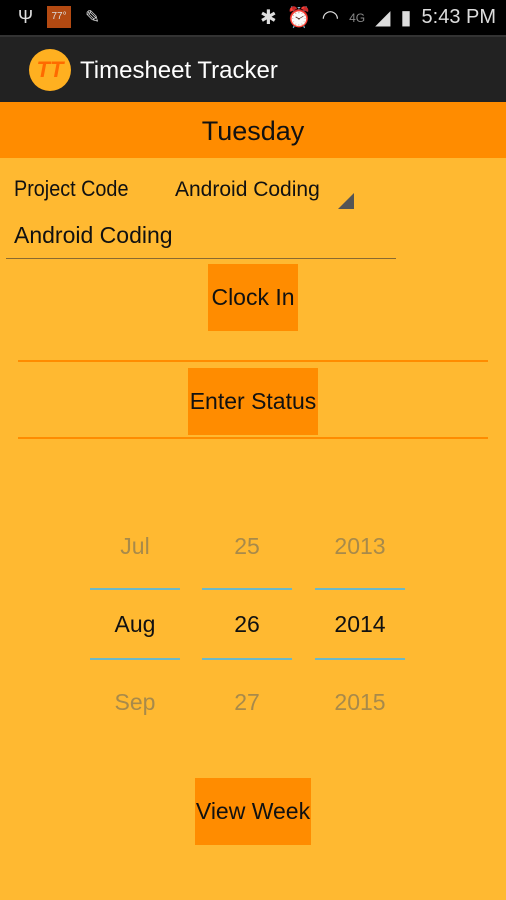 The width and height of the screenshot is (506, 900). What do you see at coordinates (346, 201) in the screenshot?
I see `dropdown-arrow-icon` at bounding box center [346, 201].